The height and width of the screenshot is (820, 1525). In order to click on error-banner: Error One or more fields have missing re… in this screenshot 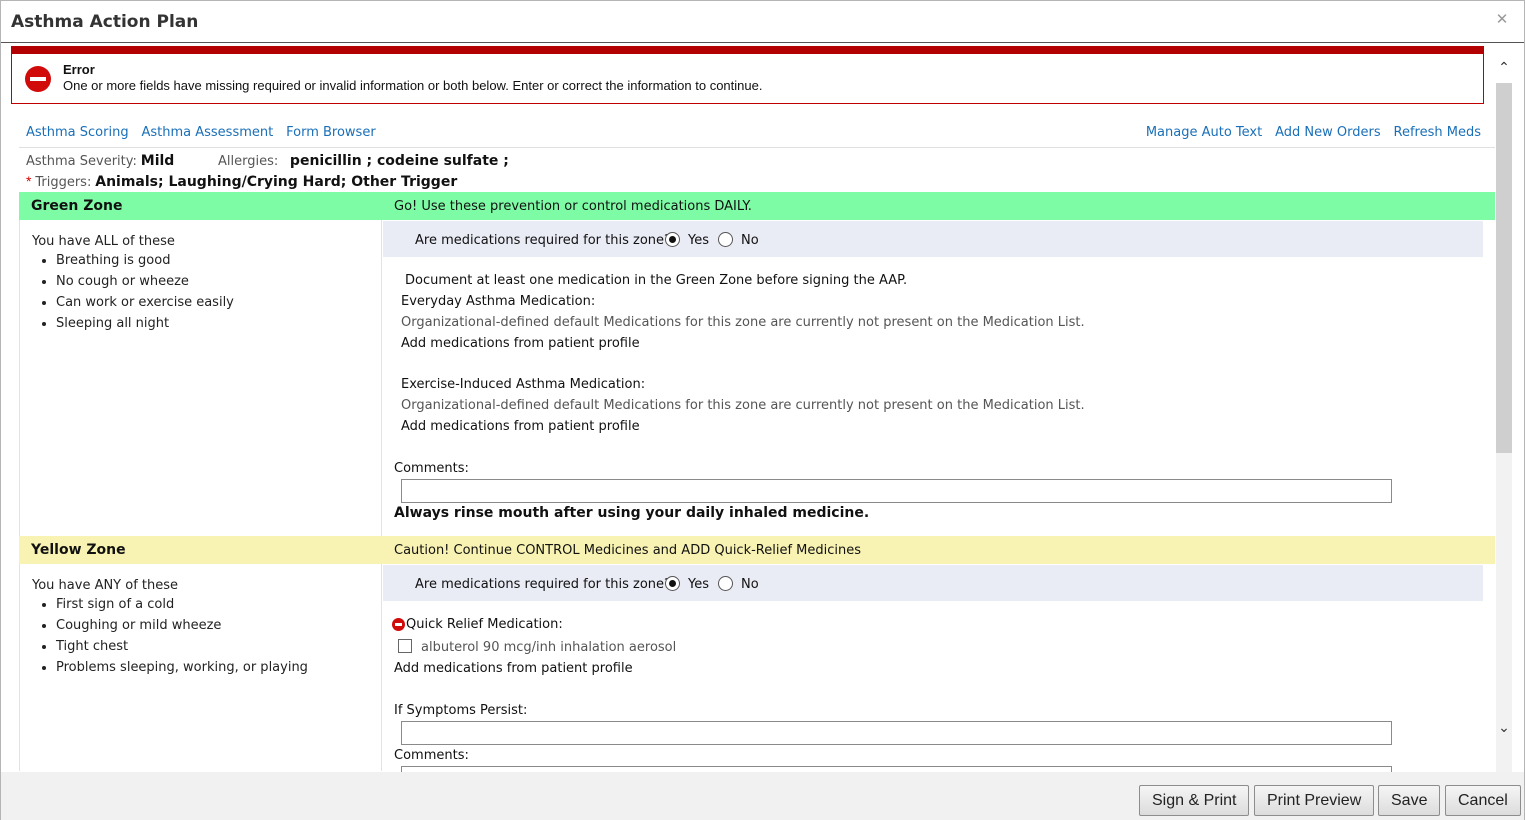, I will do `click(747, 75)`.